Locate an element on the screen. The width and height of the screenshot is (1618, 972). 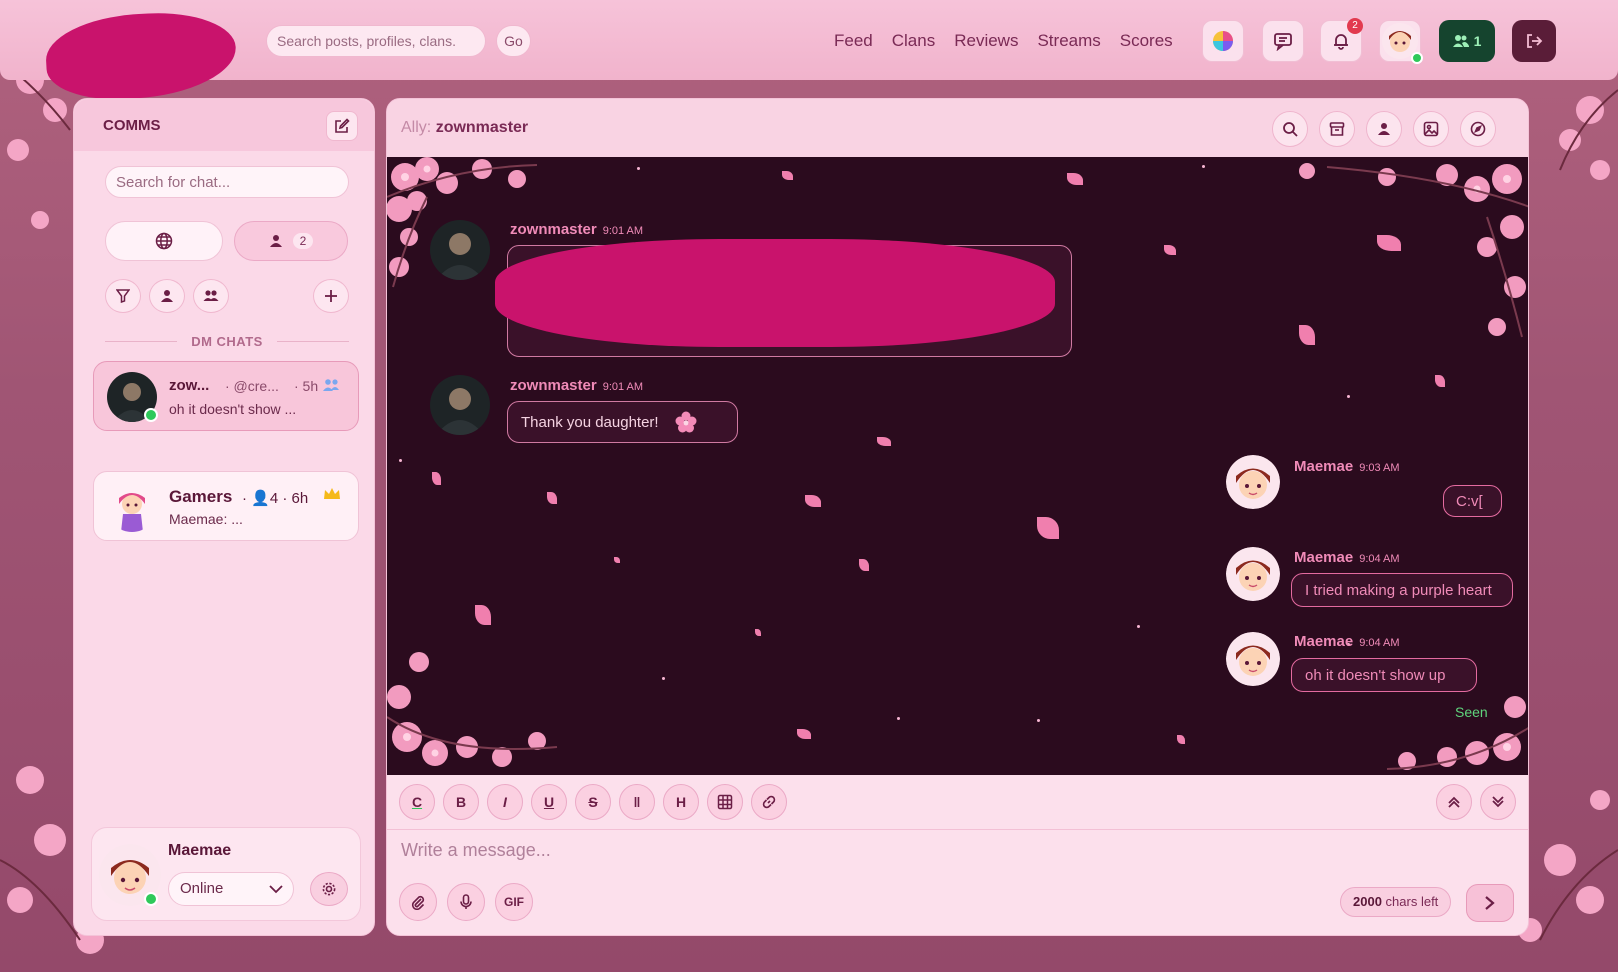
friends-online-button: 1 is located at coordinates (1467, 41).